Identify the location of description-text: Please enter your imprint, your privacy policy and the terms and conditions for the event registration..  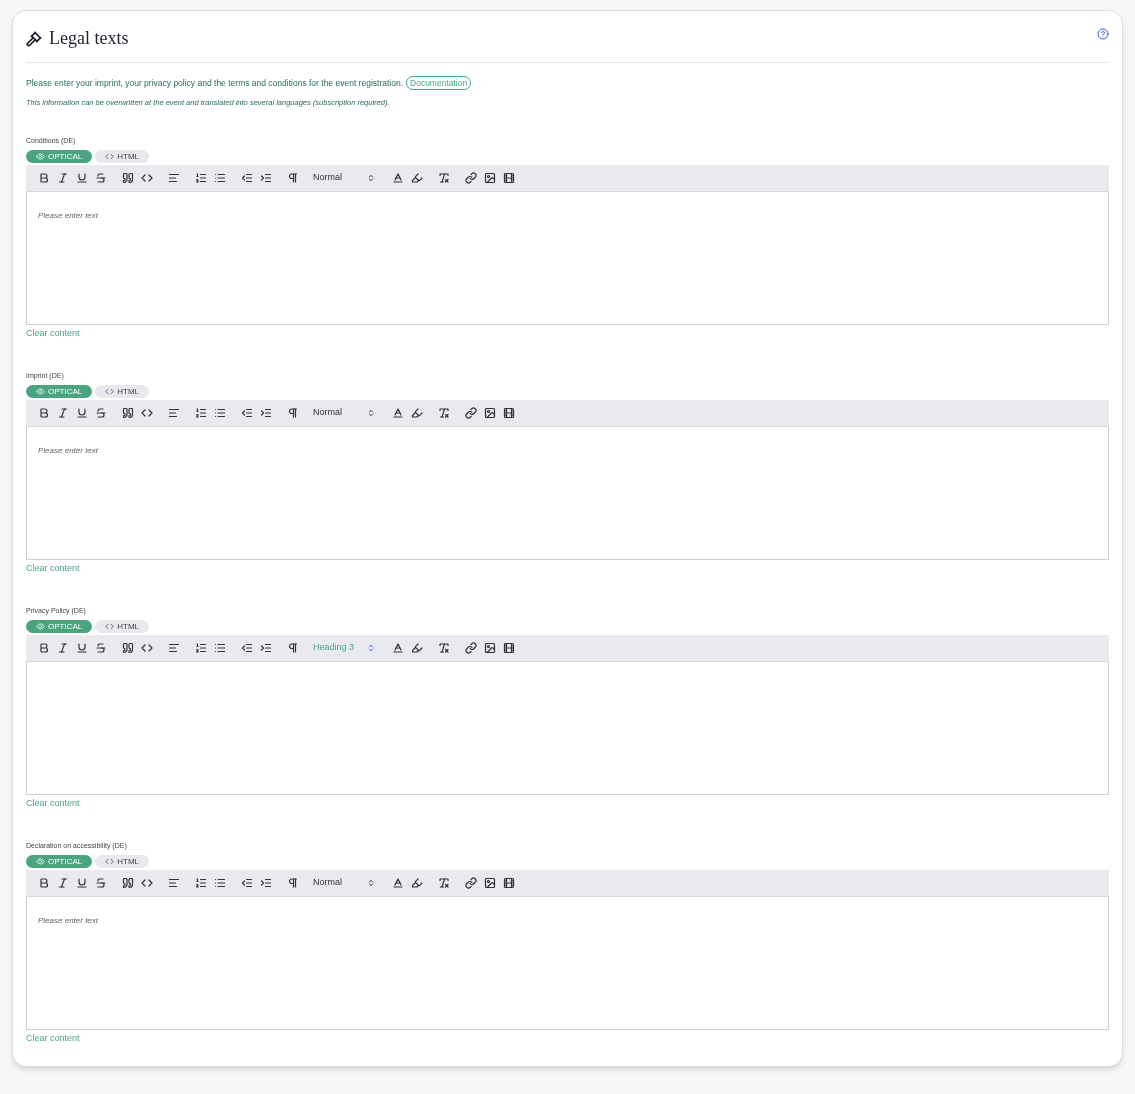
(215, 83).